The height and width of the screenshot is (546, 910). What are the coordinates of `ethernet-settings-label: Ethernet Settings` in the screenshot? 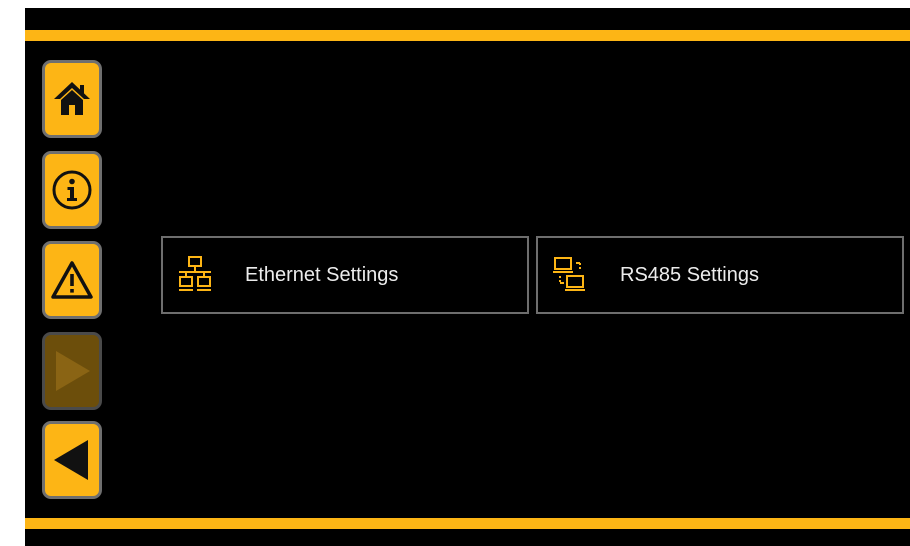 It's located at (322, 274).